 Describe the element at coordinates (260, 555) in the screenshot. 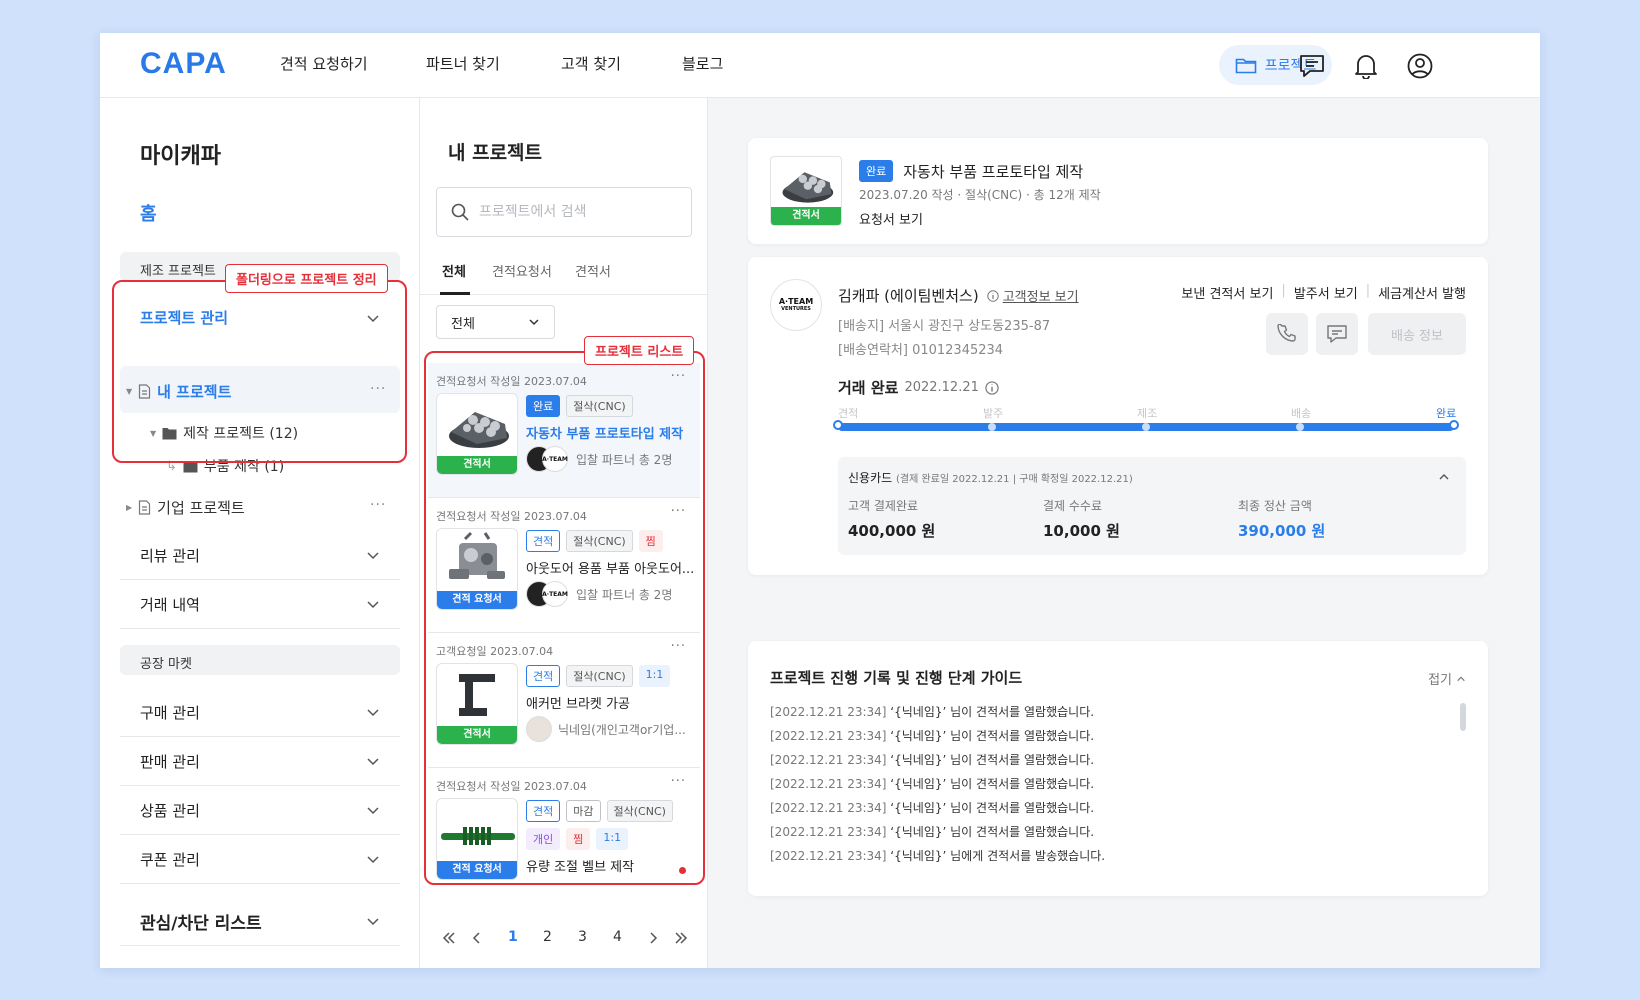

I see `sidebar-item-review-manage: 리뷰 관리` at that location.